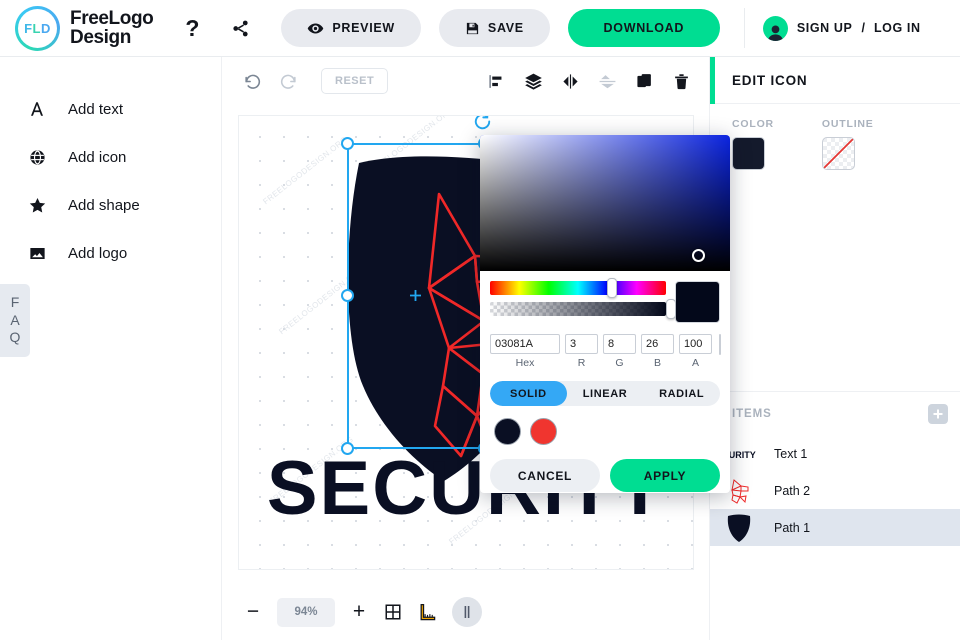 The height and width of the screenshot is (640, 960). What do you see at coordinates (665, 475) in the screenshot?
I see `apply-button: APPLY` at bounding box center [665, 475].